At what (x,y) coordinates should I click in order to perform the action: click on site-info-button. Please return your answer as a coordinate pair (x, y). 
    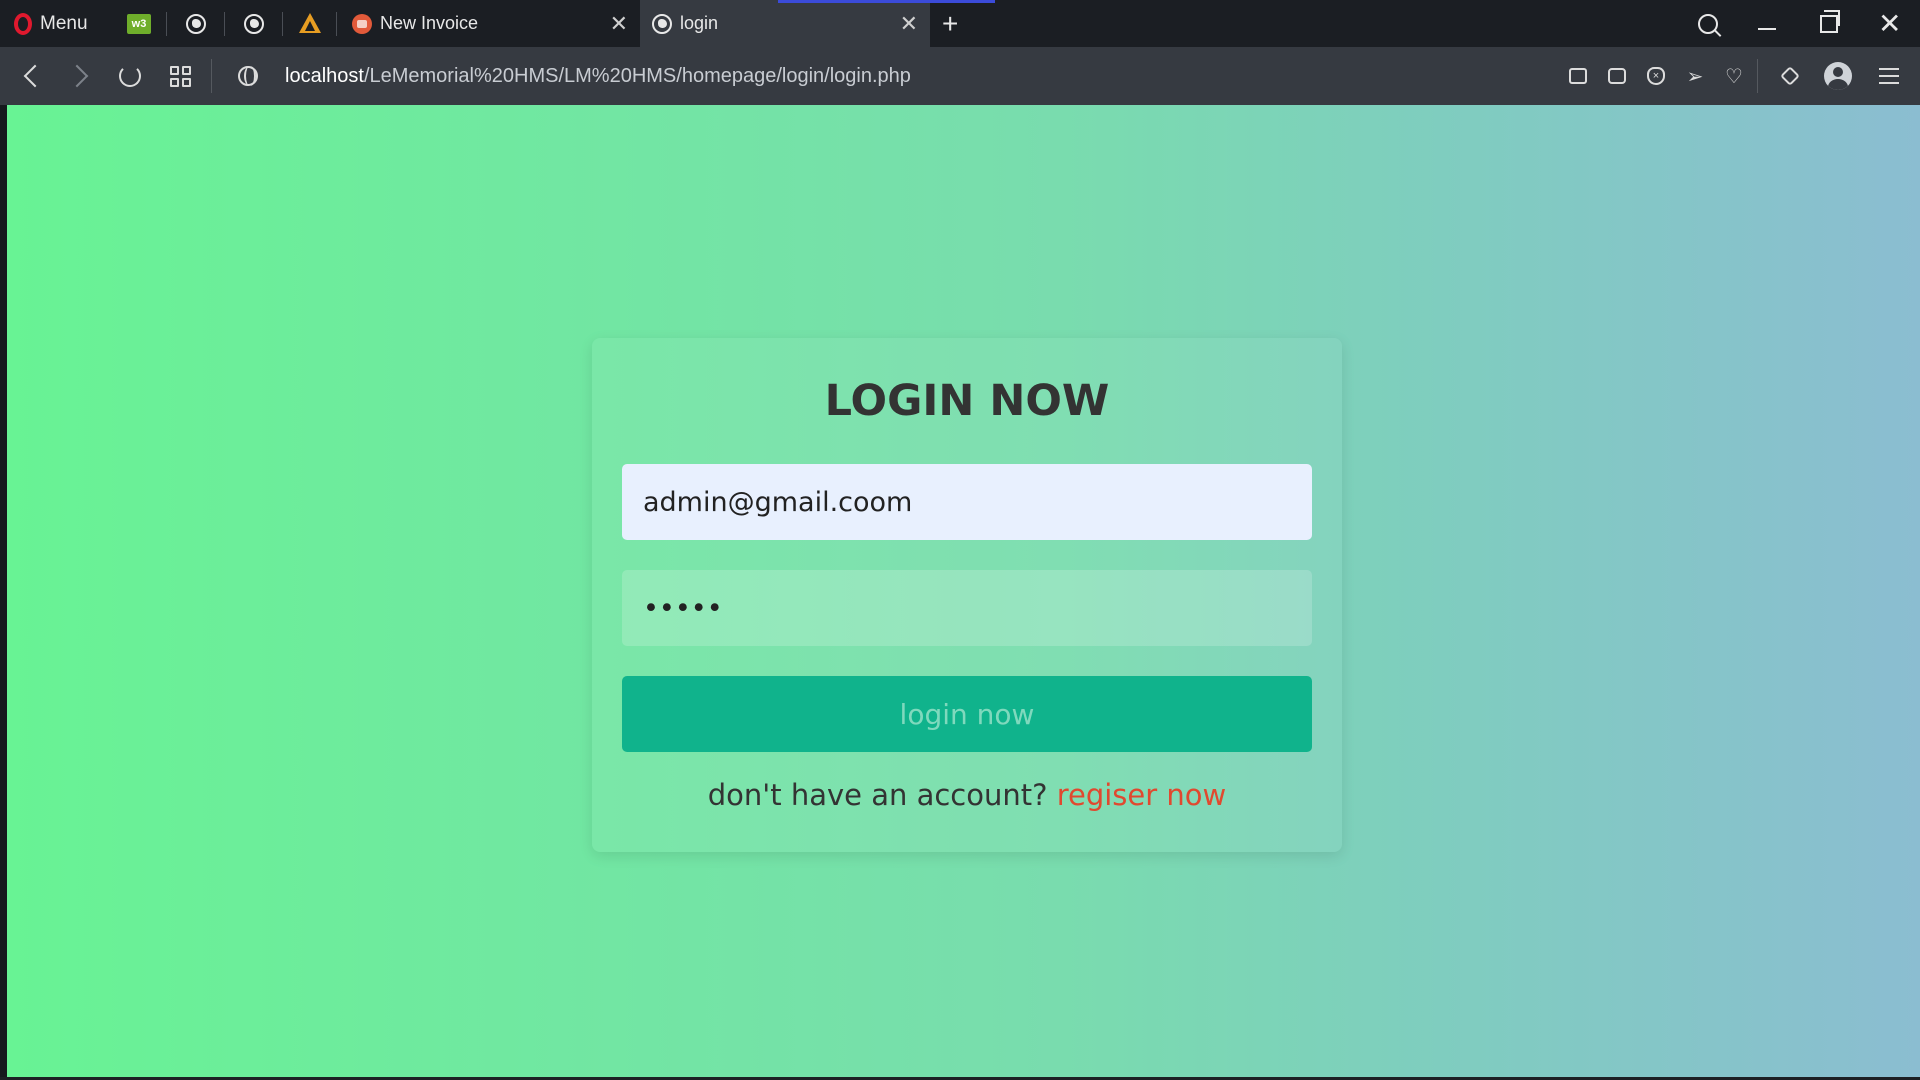
    Looking at the image, I should click on (248, 76).